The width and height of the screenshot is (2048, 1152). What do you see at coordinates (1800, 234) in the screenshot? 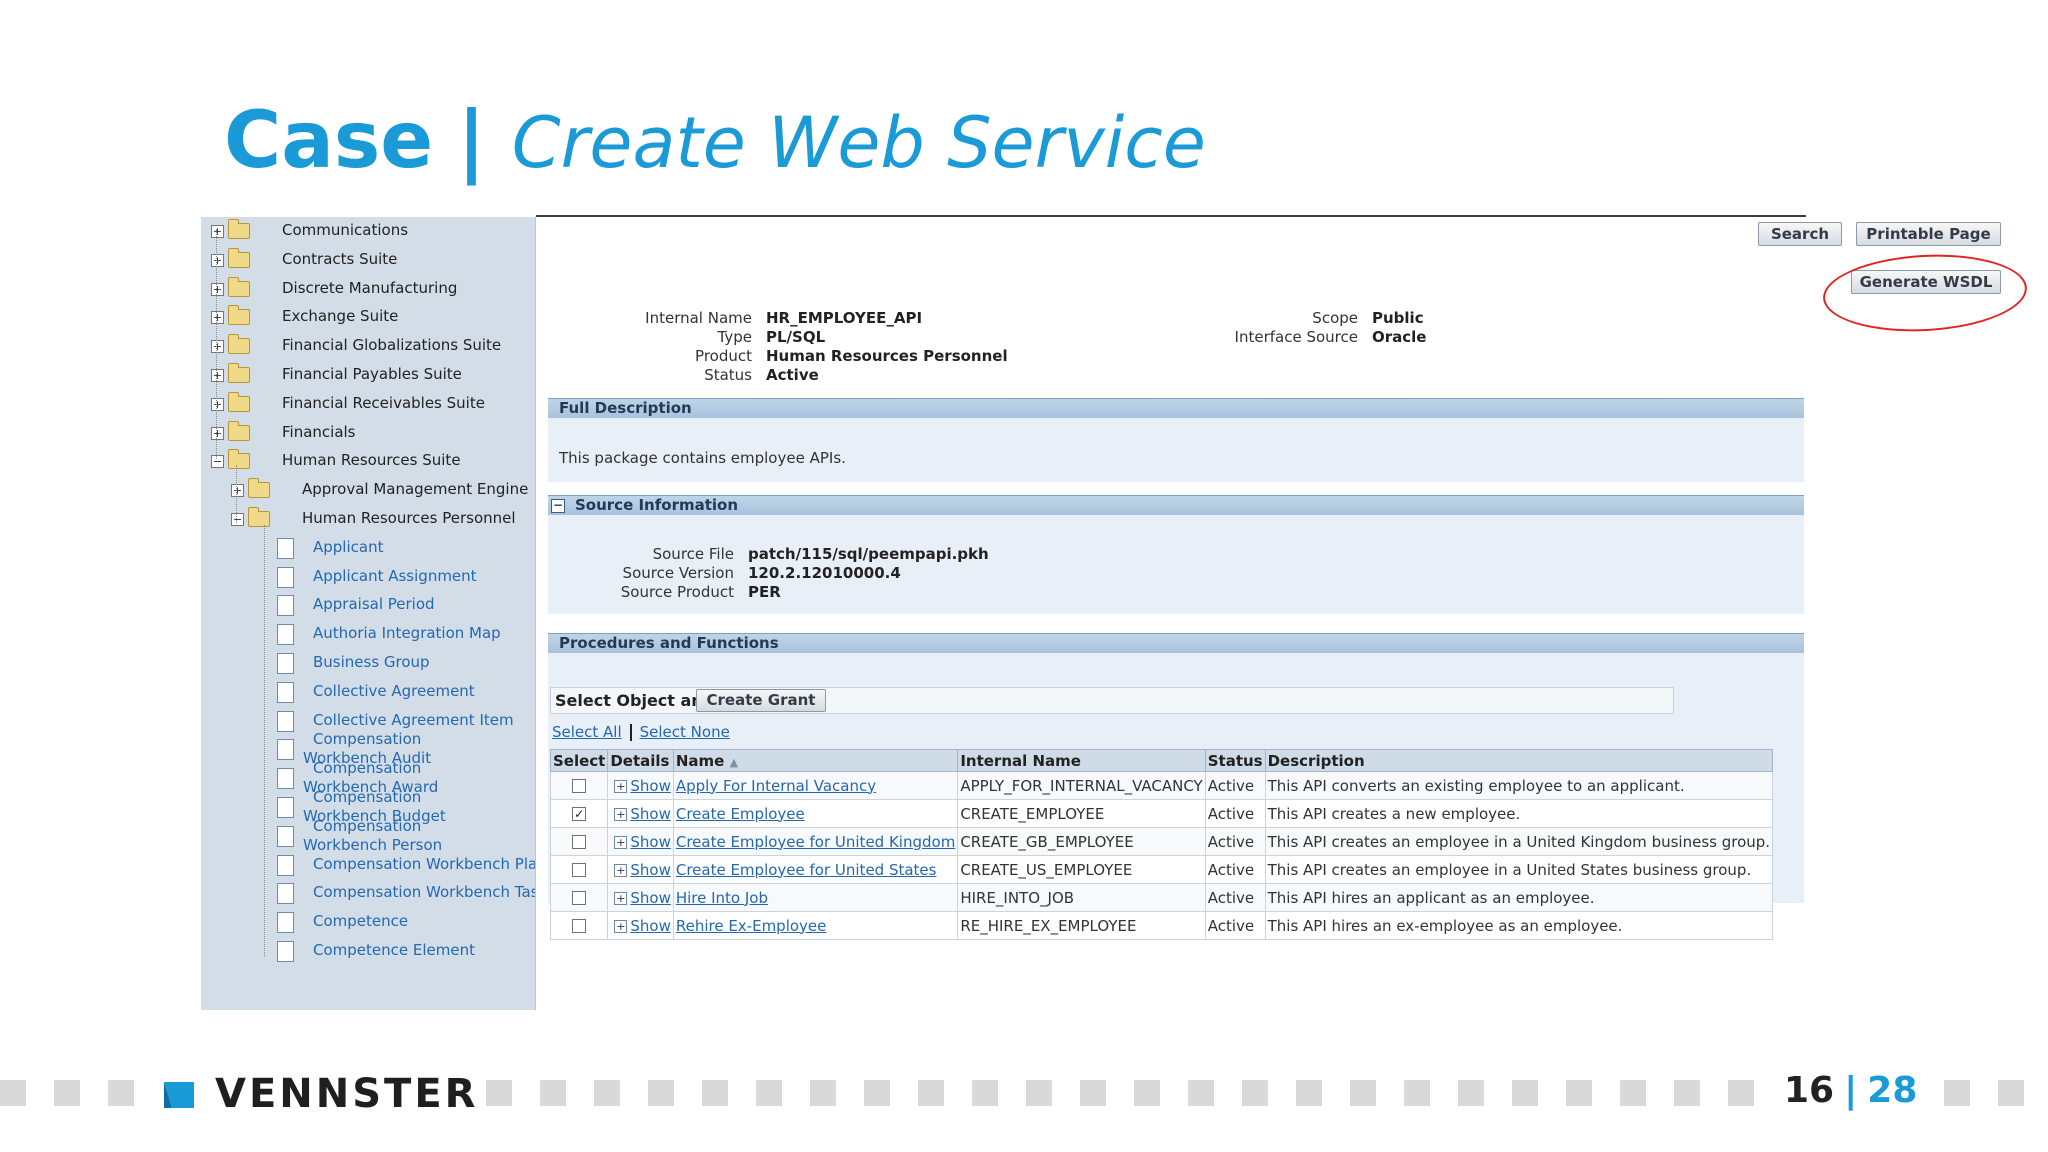
I see `search-button: Search` at bounding box center [1800, 234].